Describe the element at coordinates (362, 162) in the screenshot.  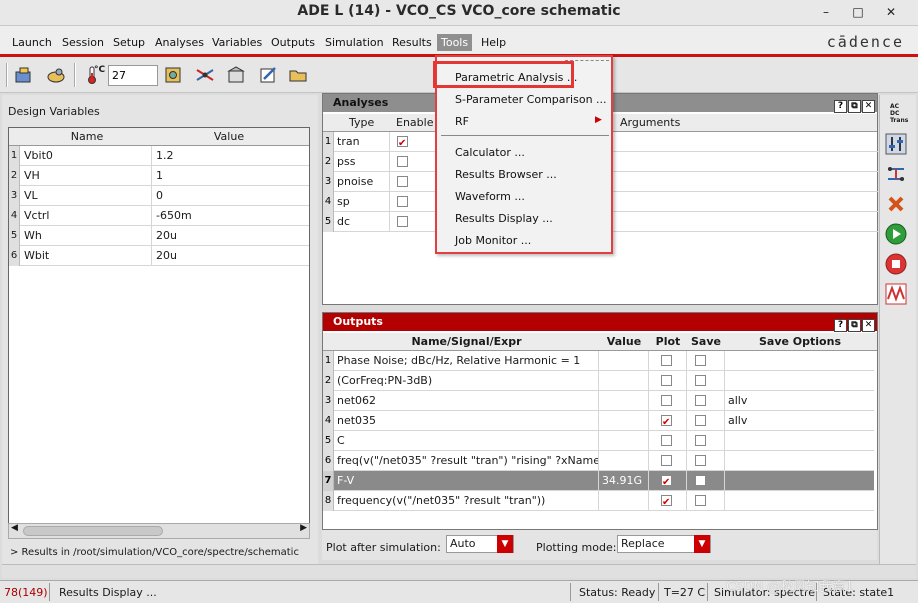
I see `analysis-type: pss` at that location.